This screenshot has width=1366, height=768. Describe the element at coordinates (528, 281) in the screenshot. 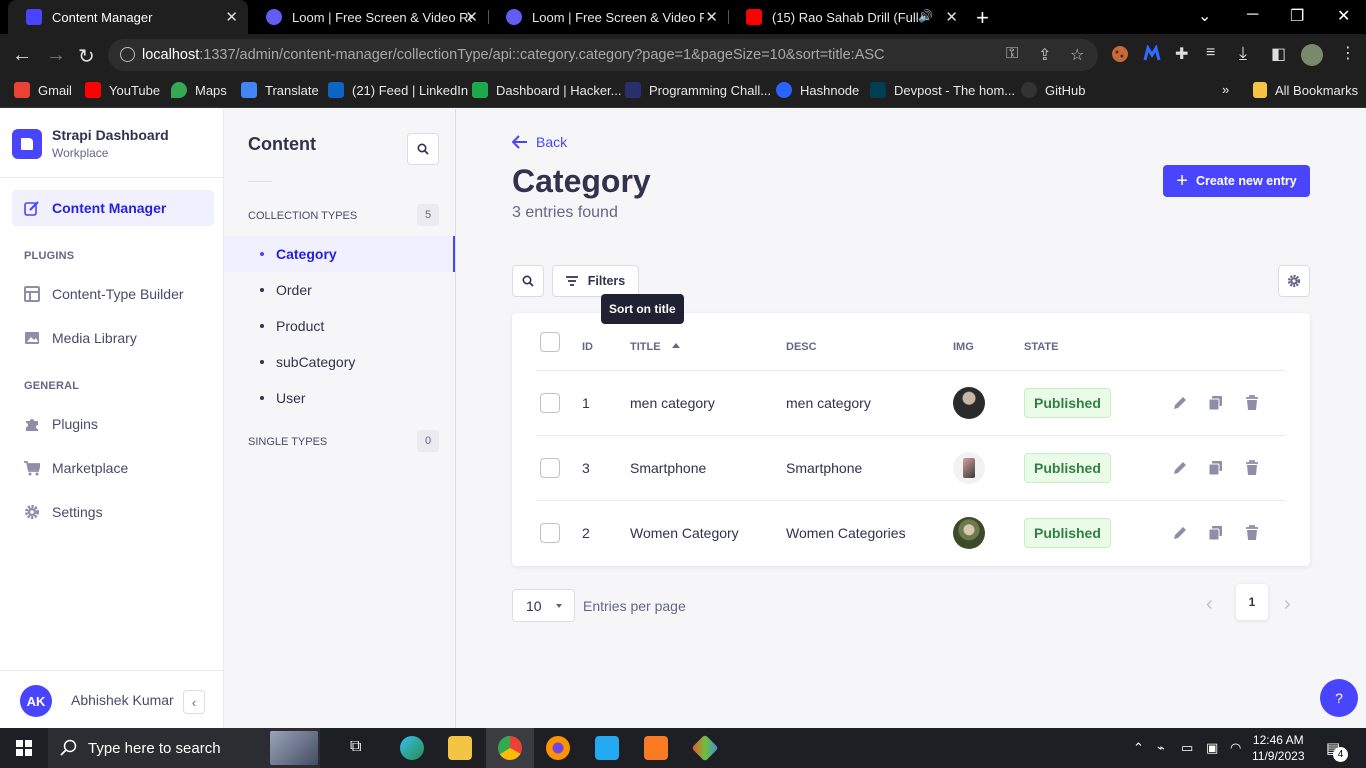

I see `table-search-button` at that location.